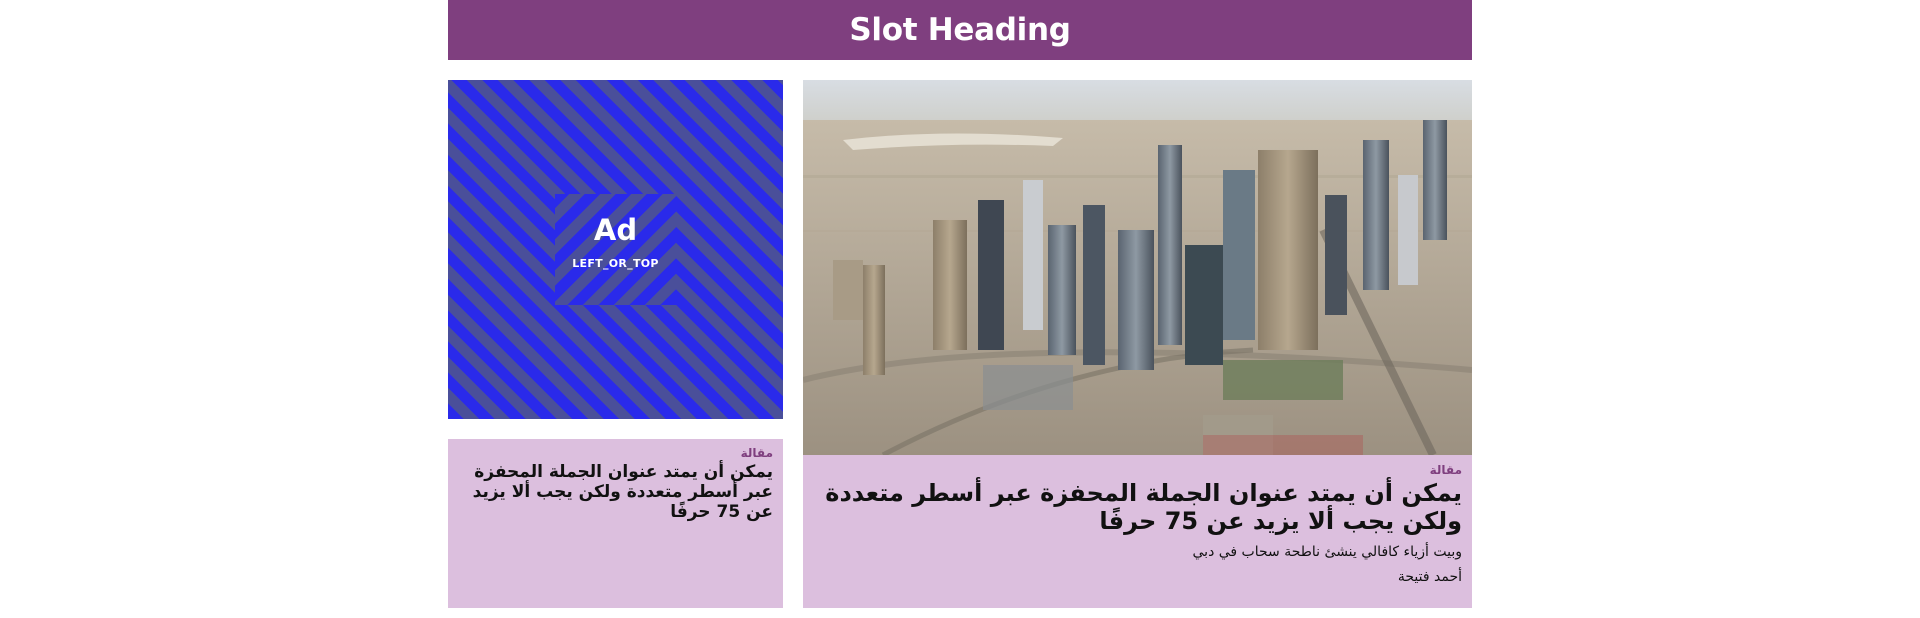 Image resolution: width=1920 pixels, height=618 pixels. I want to click on slot-heading: Slot Heading, so click(960, 30).